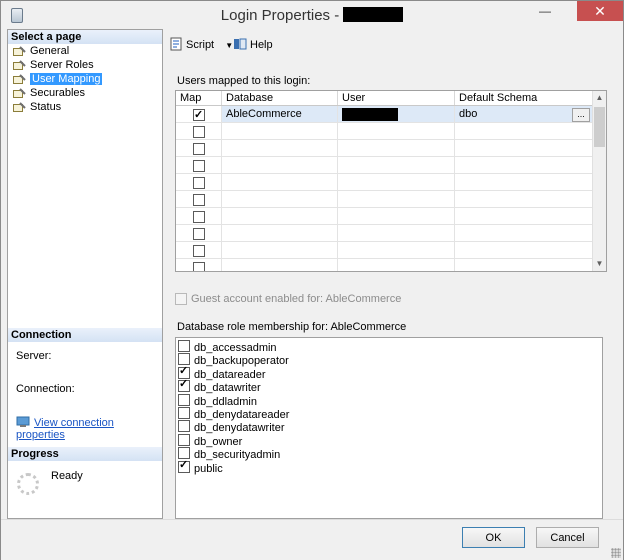 The image size is (624, 560). Describe the element at coordinates (280, 114) in the screenshot. I see `database-cell: AbleCommerce` at that location.